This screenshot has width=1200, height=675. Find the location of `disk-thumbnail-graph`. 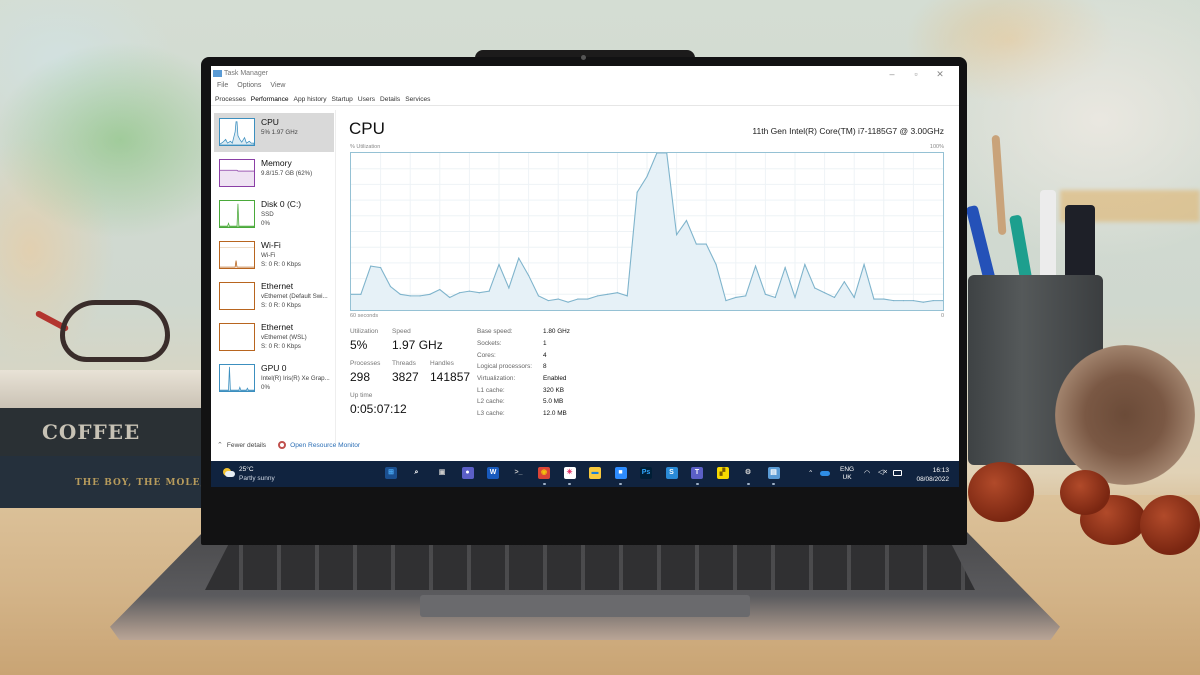

disk-thumbnail-graph is located at coordinates (237, 214).